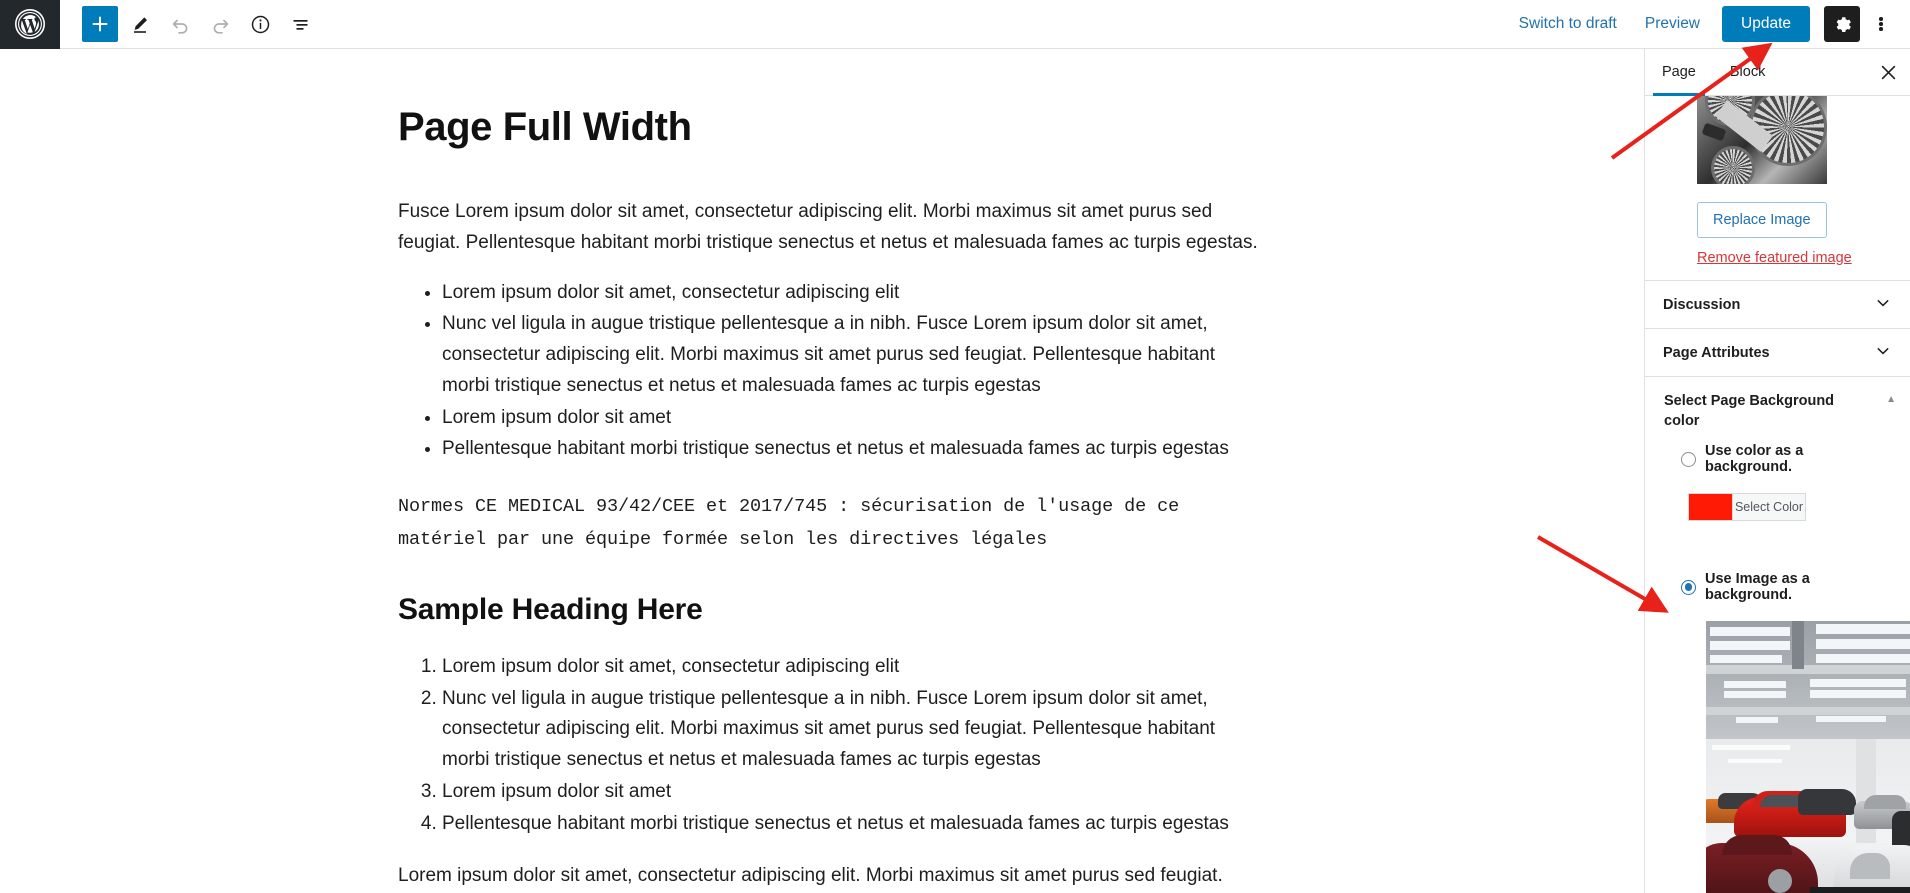 Image resolution: width=1910 pixels, height=893 pixels. What do you see at coordinates (1762, 140) in the screenshot?
I see `featured-image-thumbnail` at bounding box center [1762, 140].